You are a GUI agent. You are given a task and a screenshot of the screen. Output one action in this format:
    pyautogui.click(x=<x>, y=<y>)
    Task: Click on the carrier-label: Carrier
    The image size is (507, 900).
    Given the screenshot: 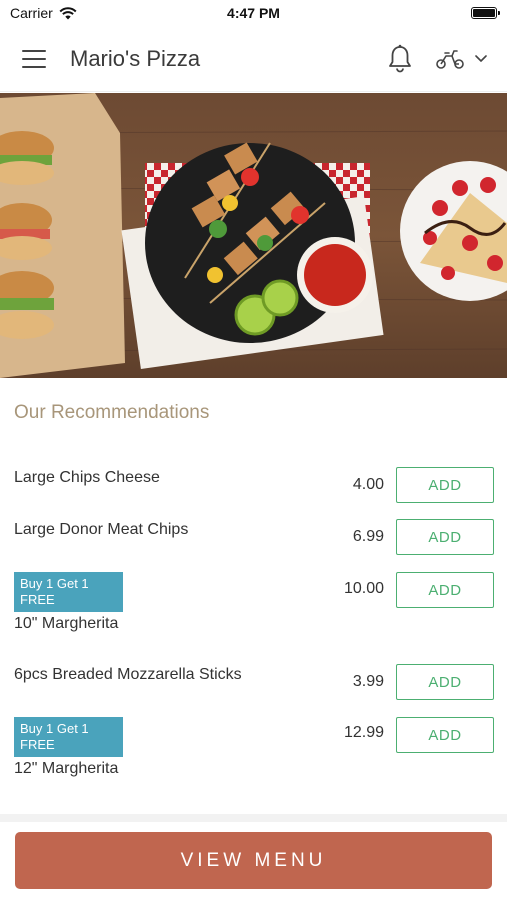 What is the action you would take?
    pyautogui.click(x=31, y=13)
    